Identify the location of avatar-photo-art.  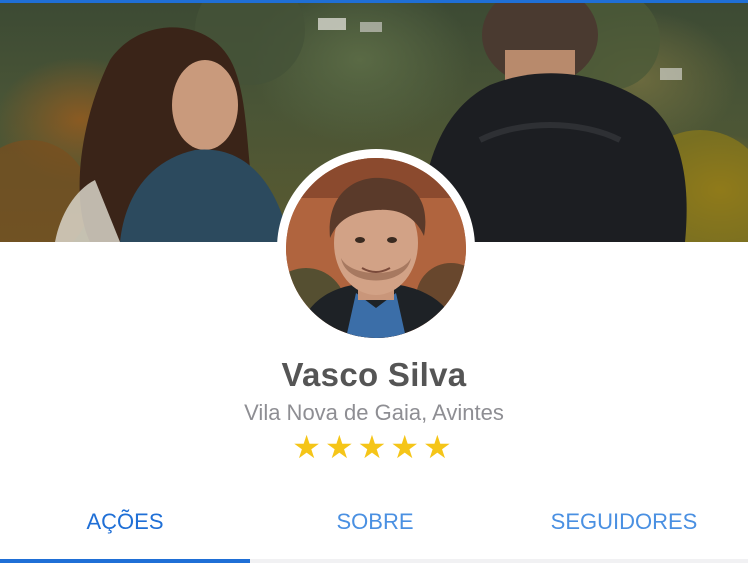
(376, 248).